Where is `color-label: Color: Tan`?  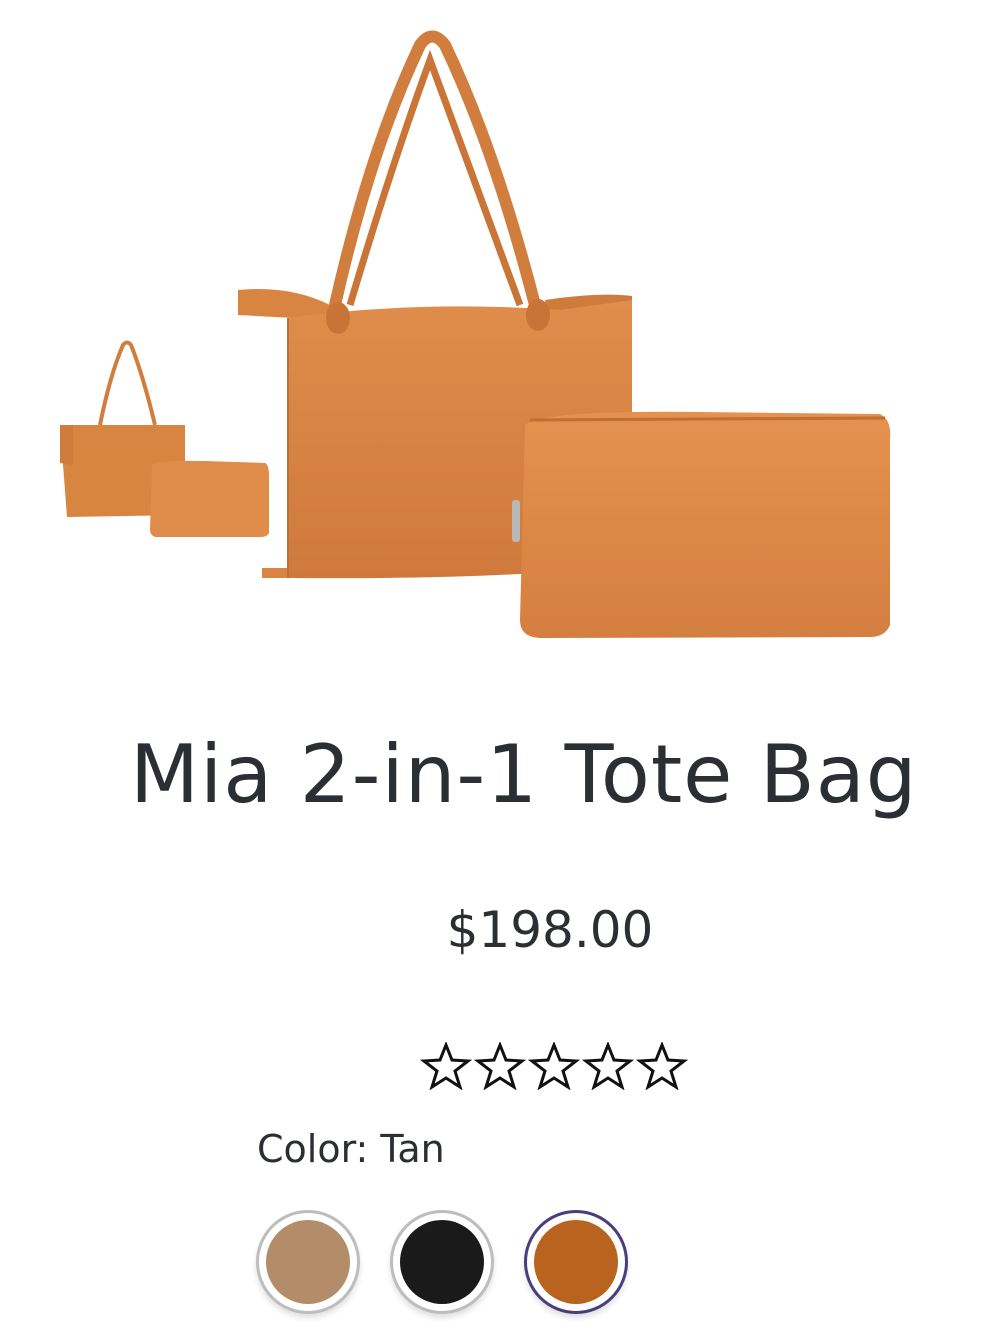 color-label: Color: Tan is located at coordinates (351, 1149).